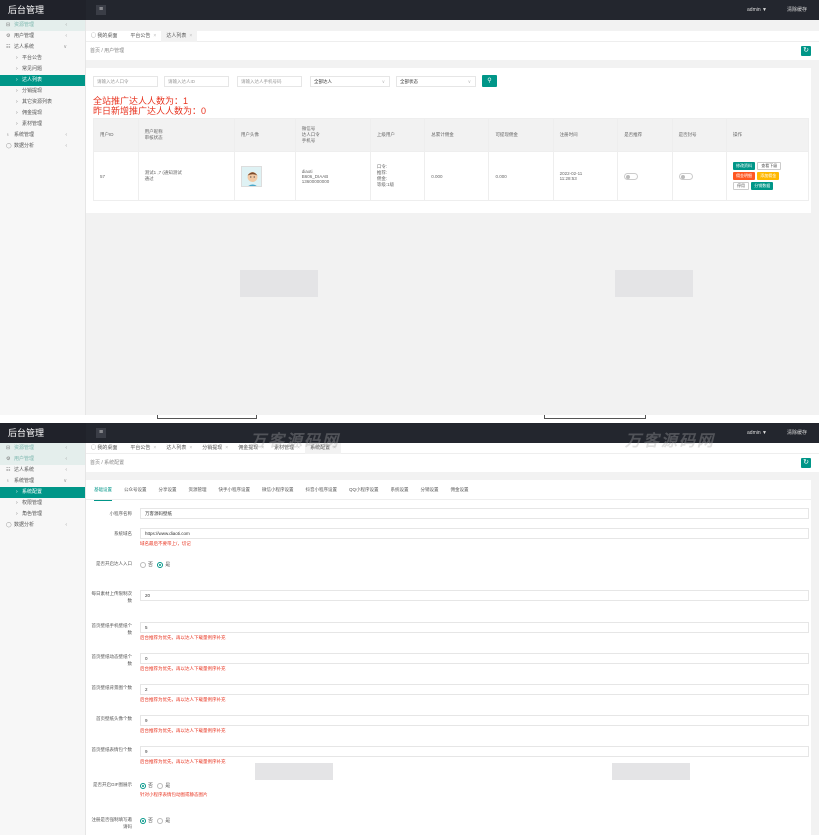  Describe the element at coordinates (32, 503) in the screenshot. I see `sidebar-item-label: 权限管理` at that location.